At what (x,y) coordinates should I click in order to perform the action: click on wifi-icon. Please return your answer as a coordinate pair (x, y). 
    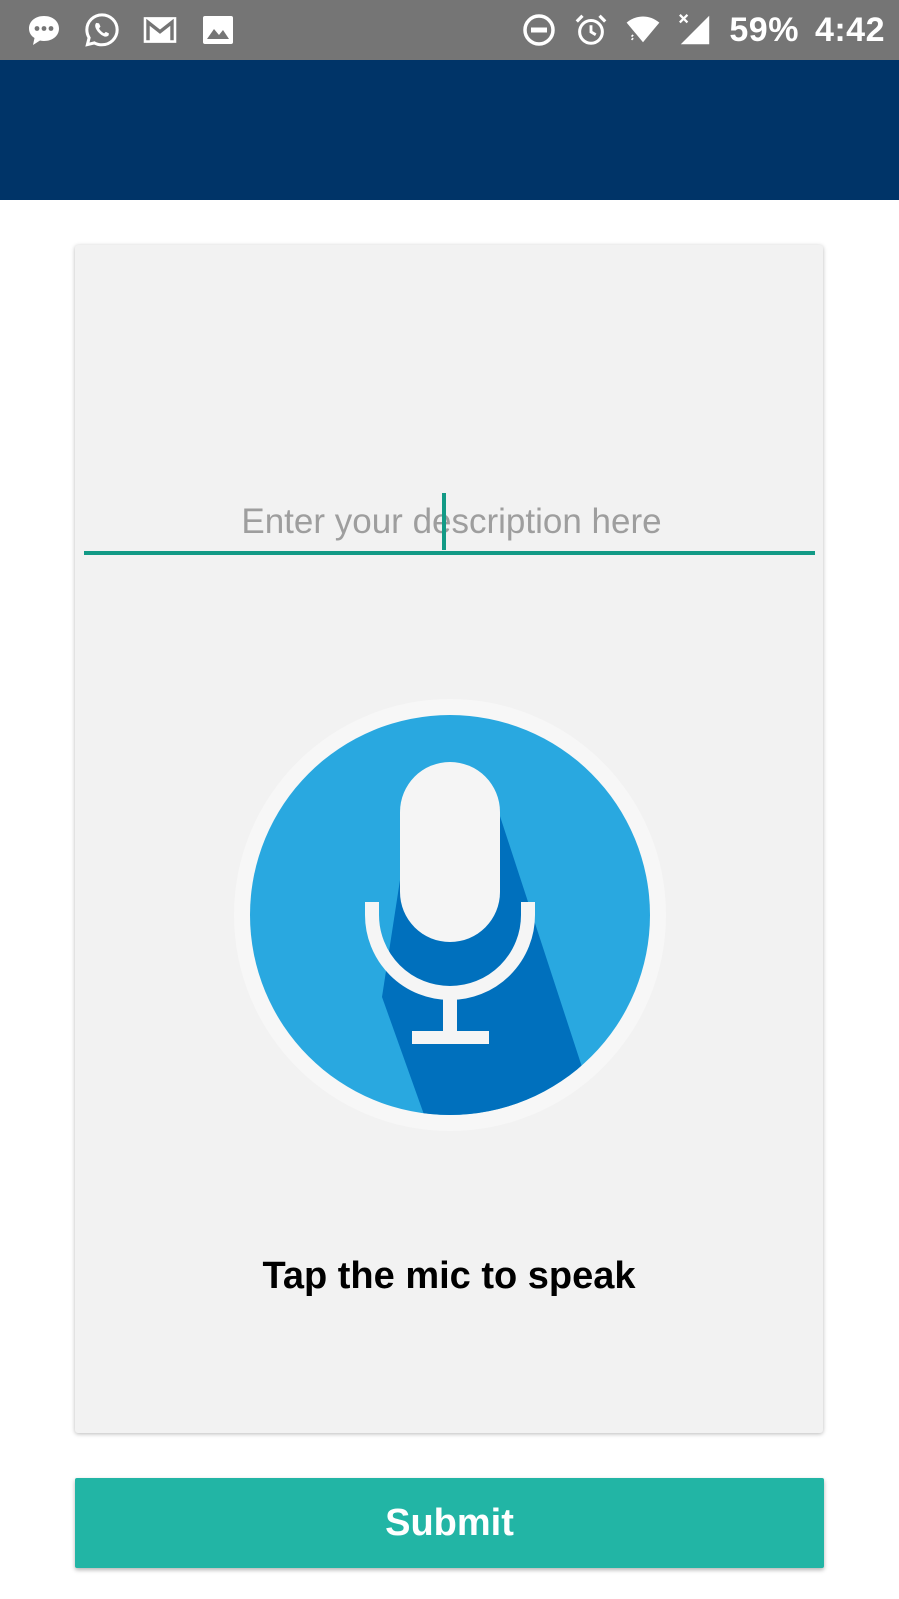
    Looking at the image, I should click on (643, 30).